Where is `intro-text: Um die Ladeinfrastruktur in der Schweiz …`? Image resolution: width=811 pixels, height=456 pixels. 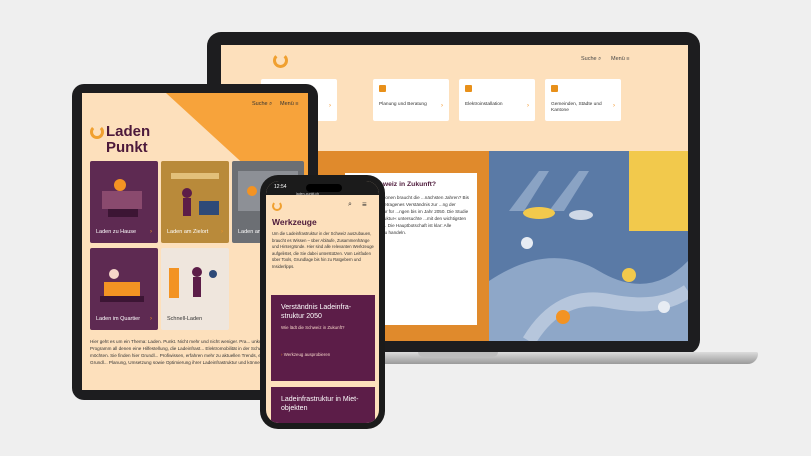
intro-text: Um die Ladeinfrastruktur in der Schweiz … is located at coordinates (323, 250).